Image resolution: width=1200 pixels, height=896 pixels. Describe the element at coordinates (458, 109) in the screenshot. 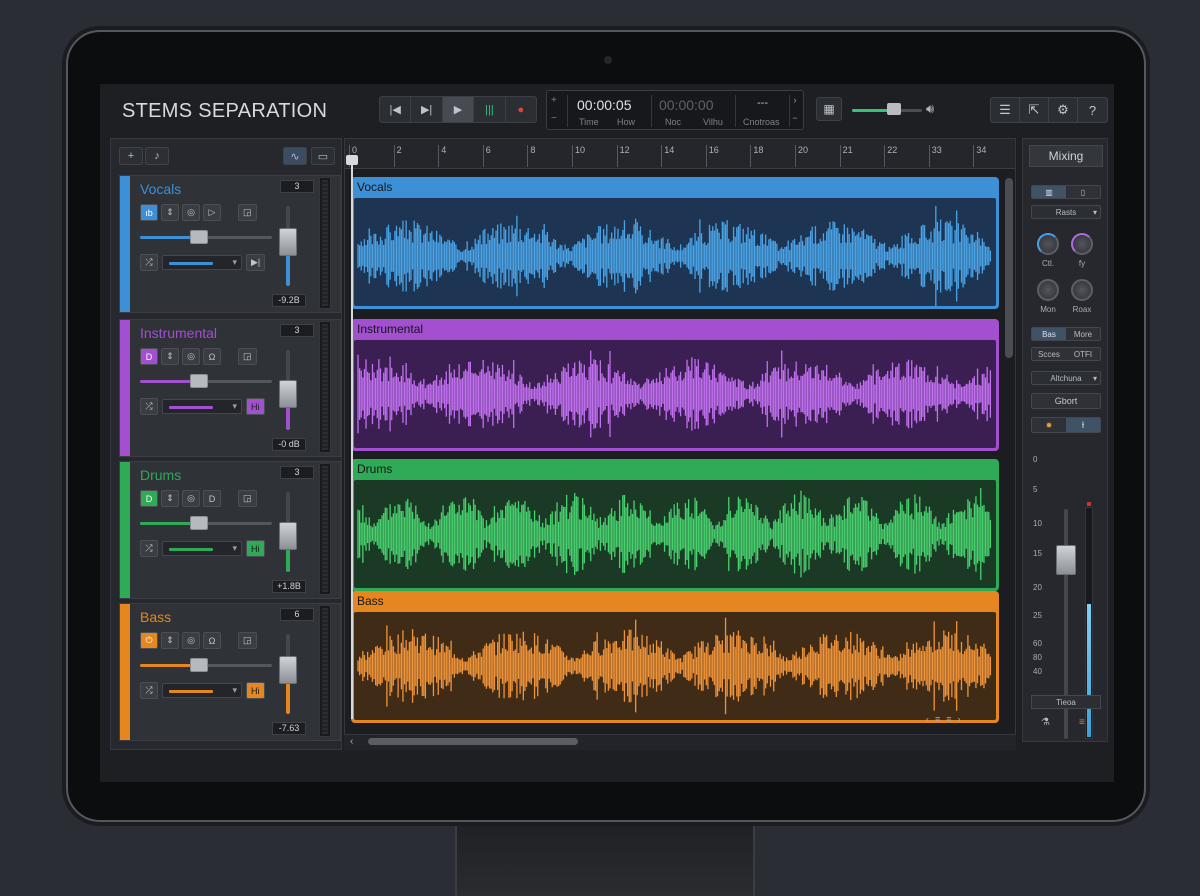

I see `play-button: ▶` at that location.